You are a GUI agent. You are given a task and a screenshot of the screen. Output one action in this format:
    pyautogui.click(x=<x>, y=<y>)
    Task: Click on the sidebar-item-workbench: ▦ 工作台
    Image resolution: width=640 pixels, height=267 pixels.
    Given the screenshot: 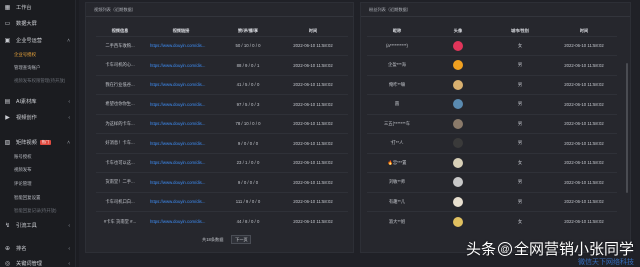 What is the action you would take?
    pyautogui.click(x=38, y=7)
    